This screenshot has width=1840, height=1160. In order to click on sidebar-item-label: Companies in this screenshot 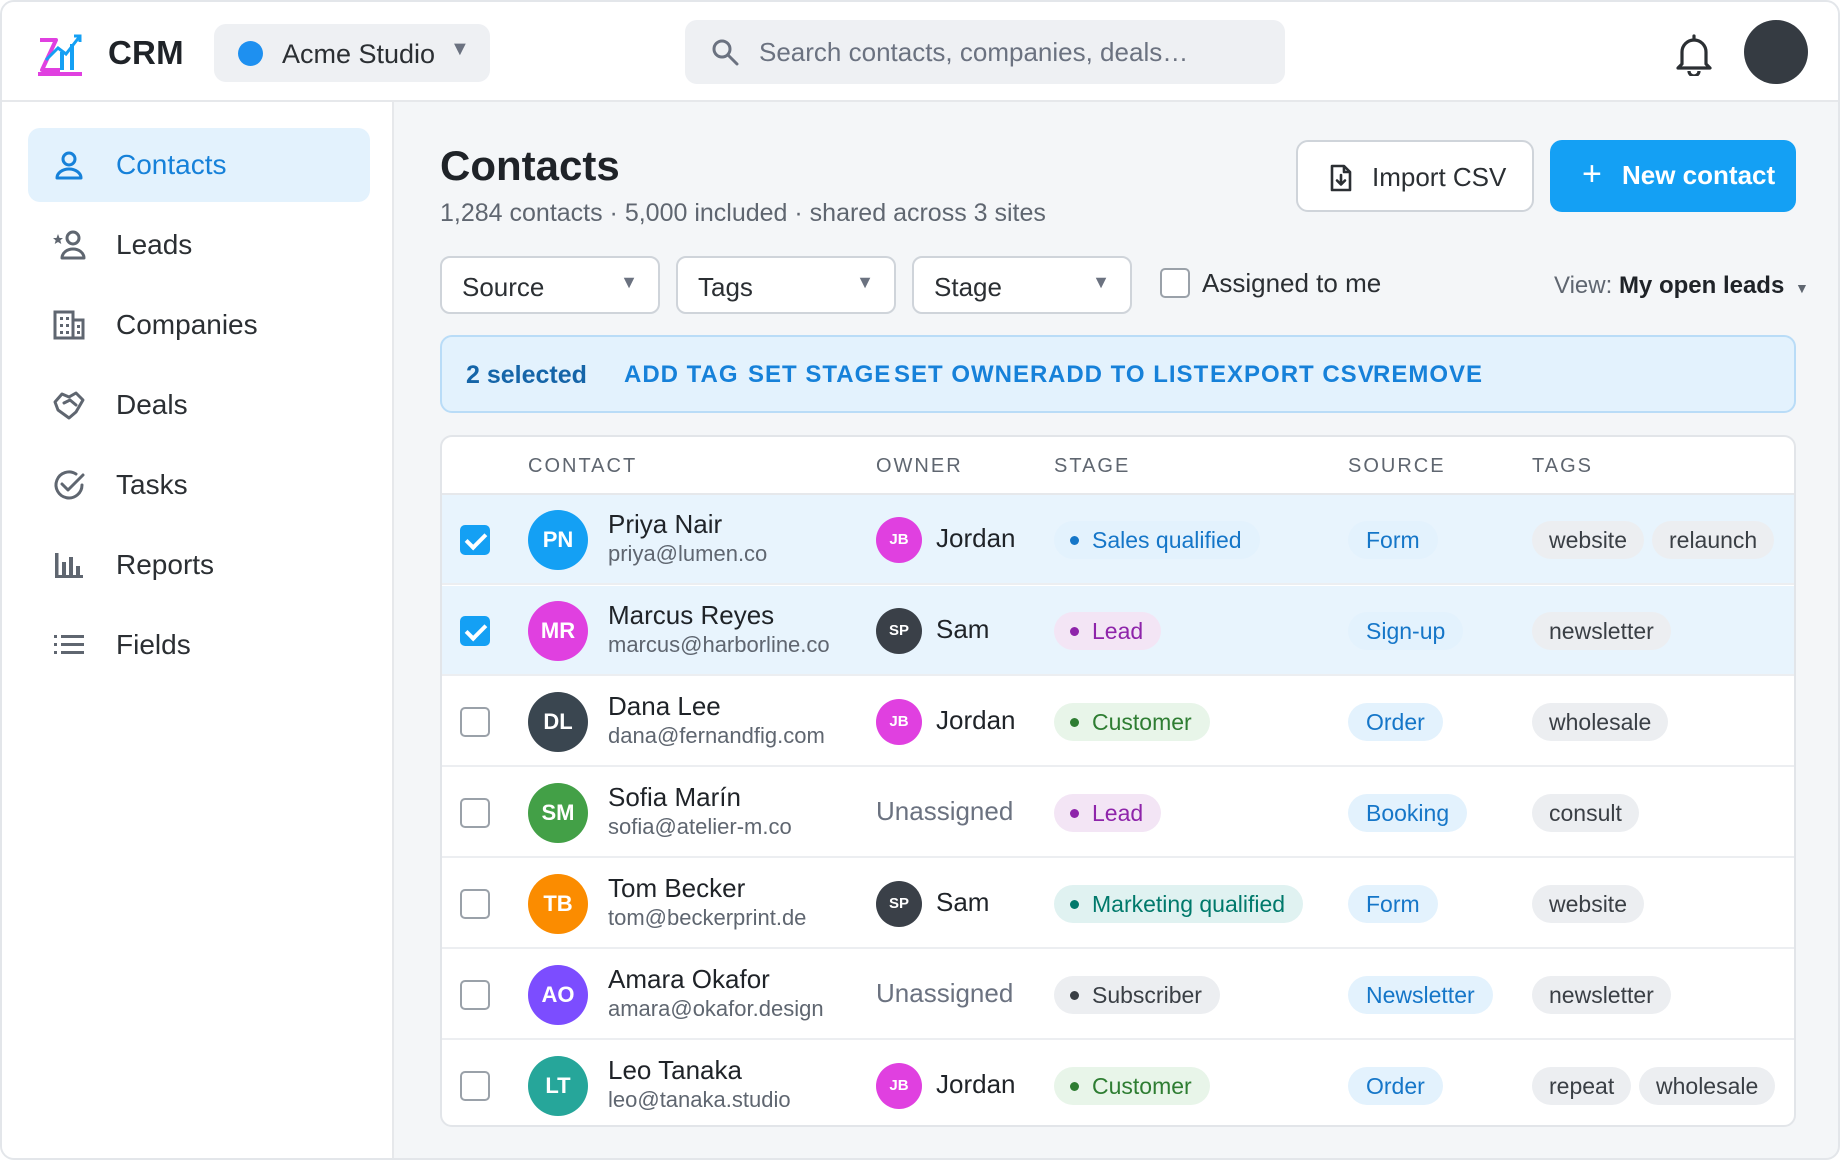, I will do `click(187, 324)`.